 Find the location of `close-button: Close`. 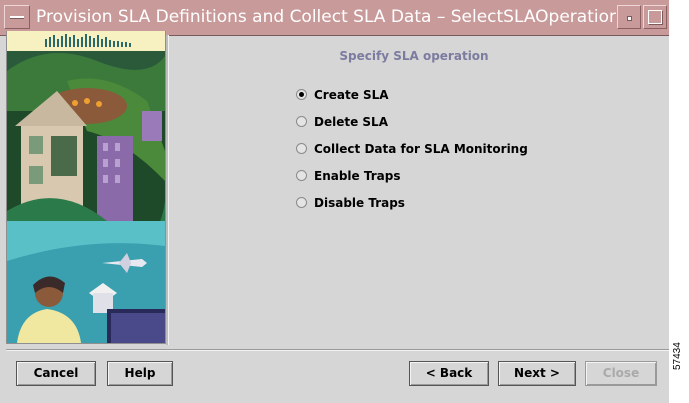

close-button: Close is located at coordinates (621, 373).